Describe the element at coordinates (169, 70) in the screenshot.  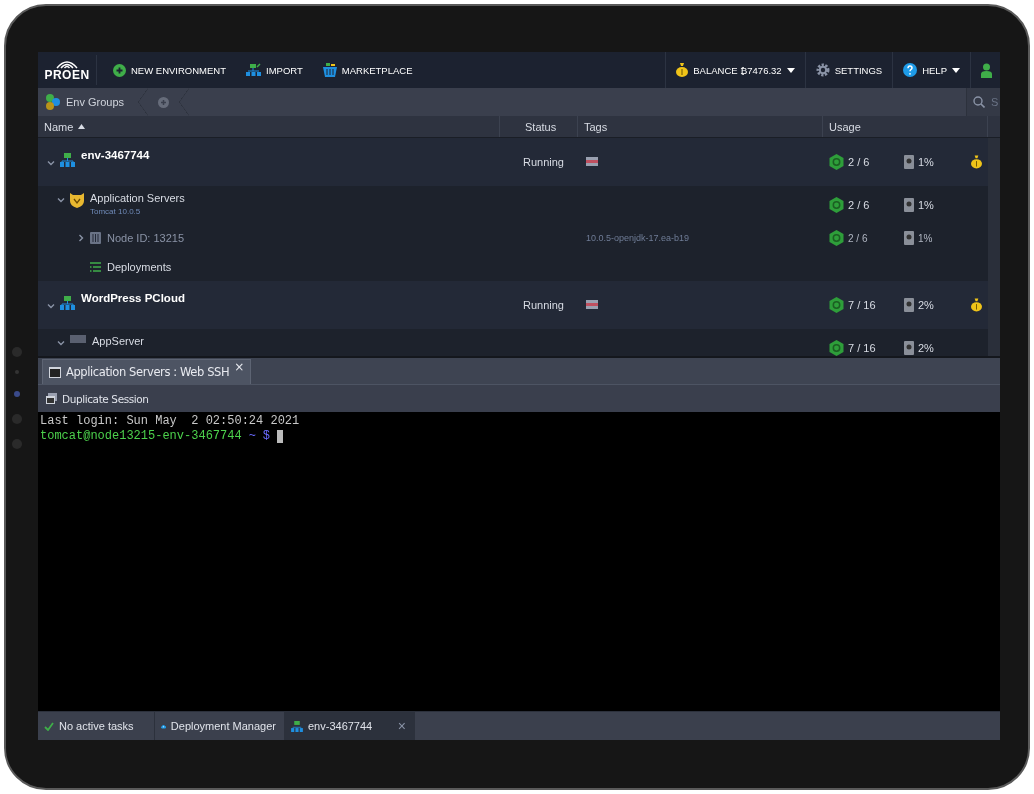
I see `nav-button: NEW ENVIRONMENT` at that location.